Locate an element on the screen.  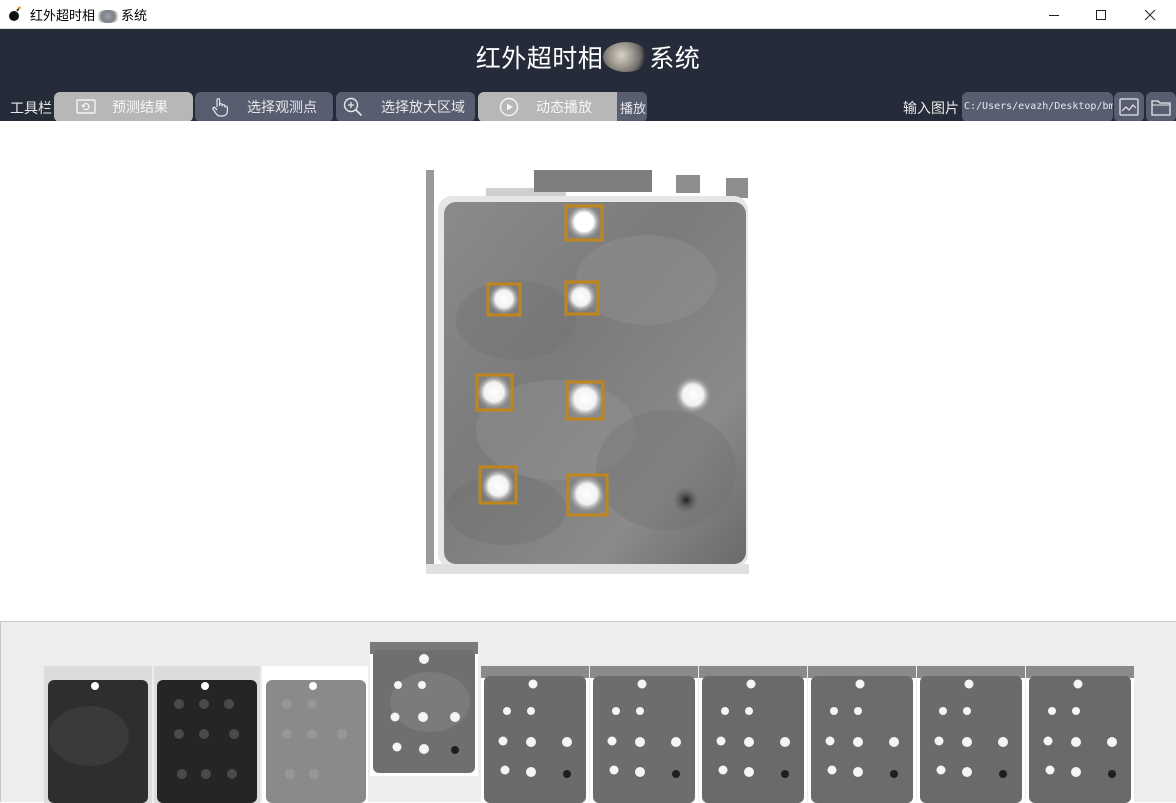
select-point-label: 选择观测点 is located at coordinates (282, 108).